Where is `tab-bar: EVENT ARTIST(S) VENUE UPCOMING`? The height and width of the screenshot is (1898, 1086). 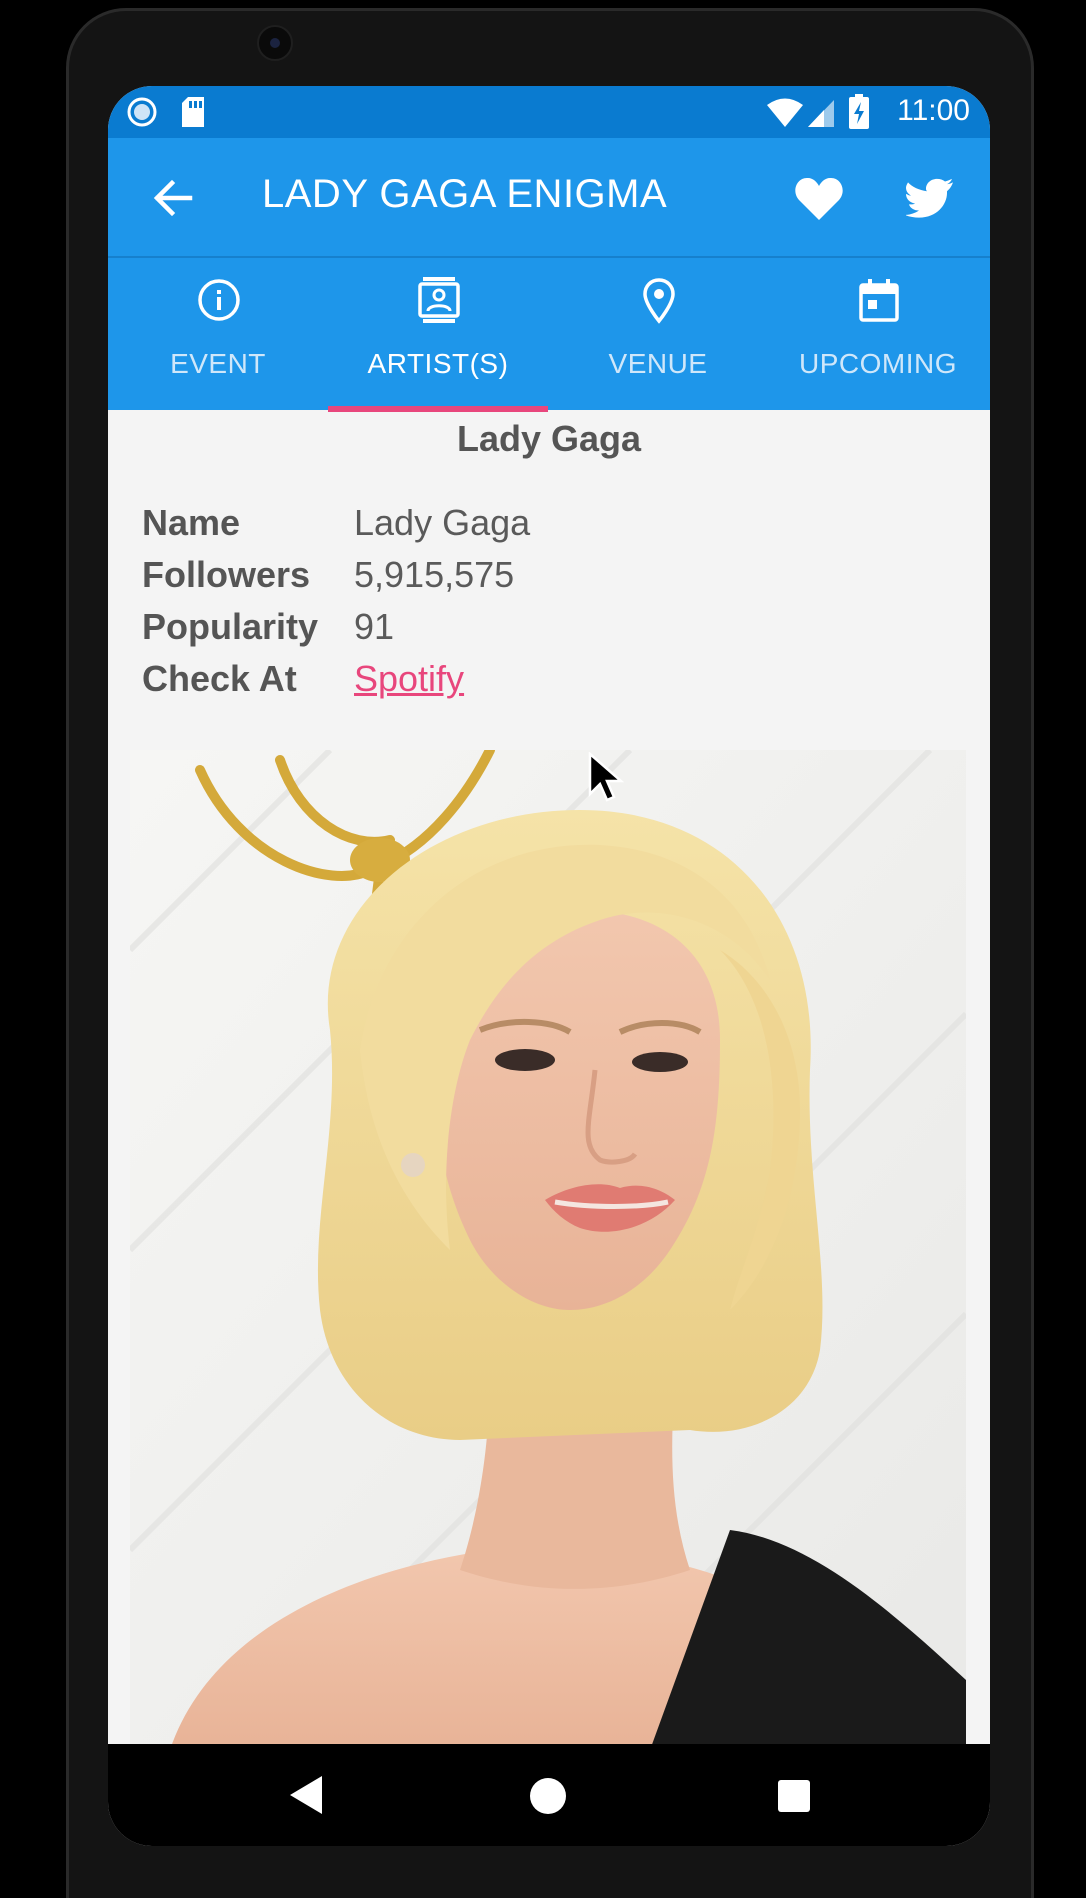 tab-bar: EVENT ARTIST(S) VENUE UPCOMING is located at coordinates (549, 334).